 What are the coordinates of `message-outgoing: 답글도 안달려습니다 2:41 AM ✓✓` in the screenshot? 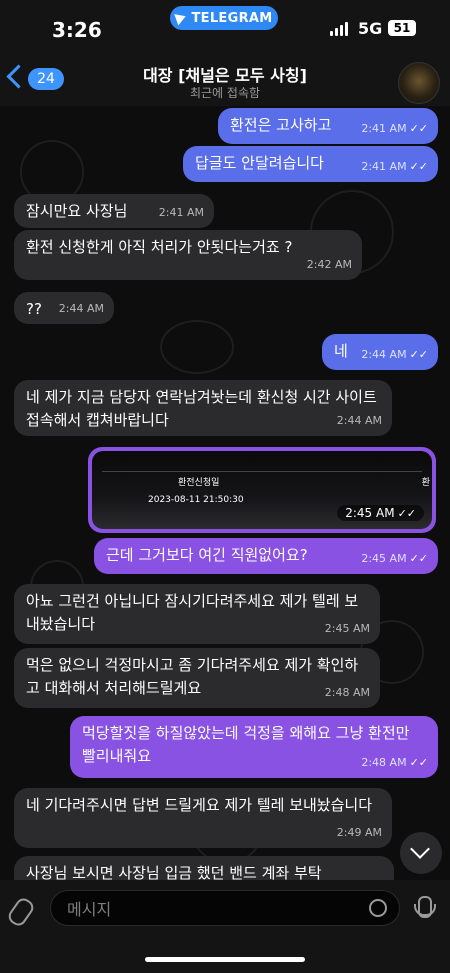 It's located at (310, 164).